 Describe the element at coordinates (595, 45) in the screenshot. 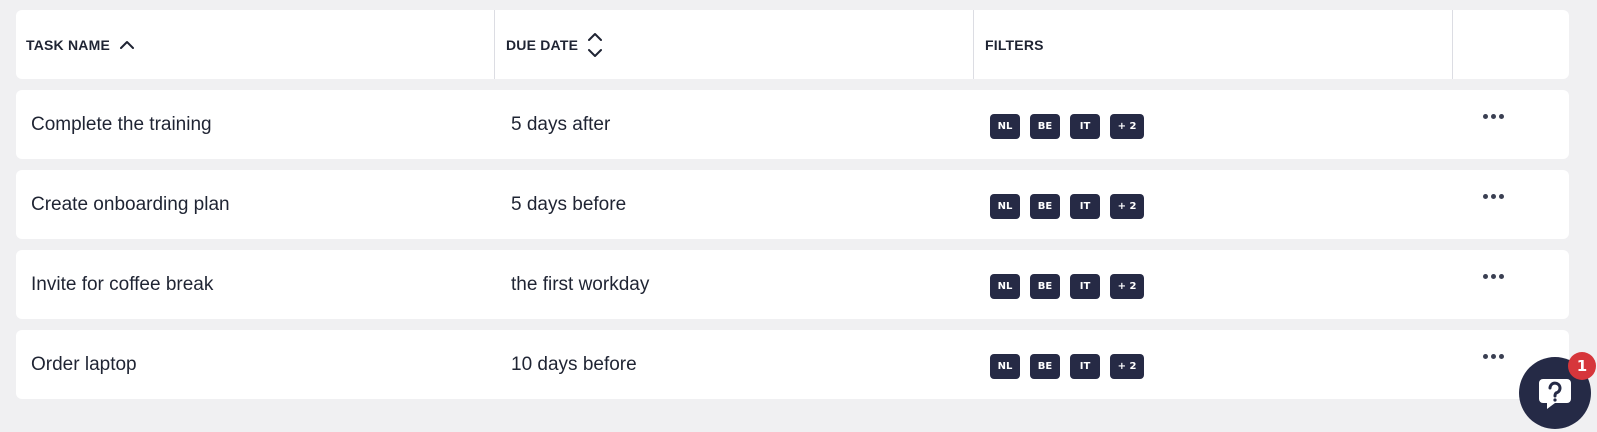

I see `sort-unsorted-icon` at that location.